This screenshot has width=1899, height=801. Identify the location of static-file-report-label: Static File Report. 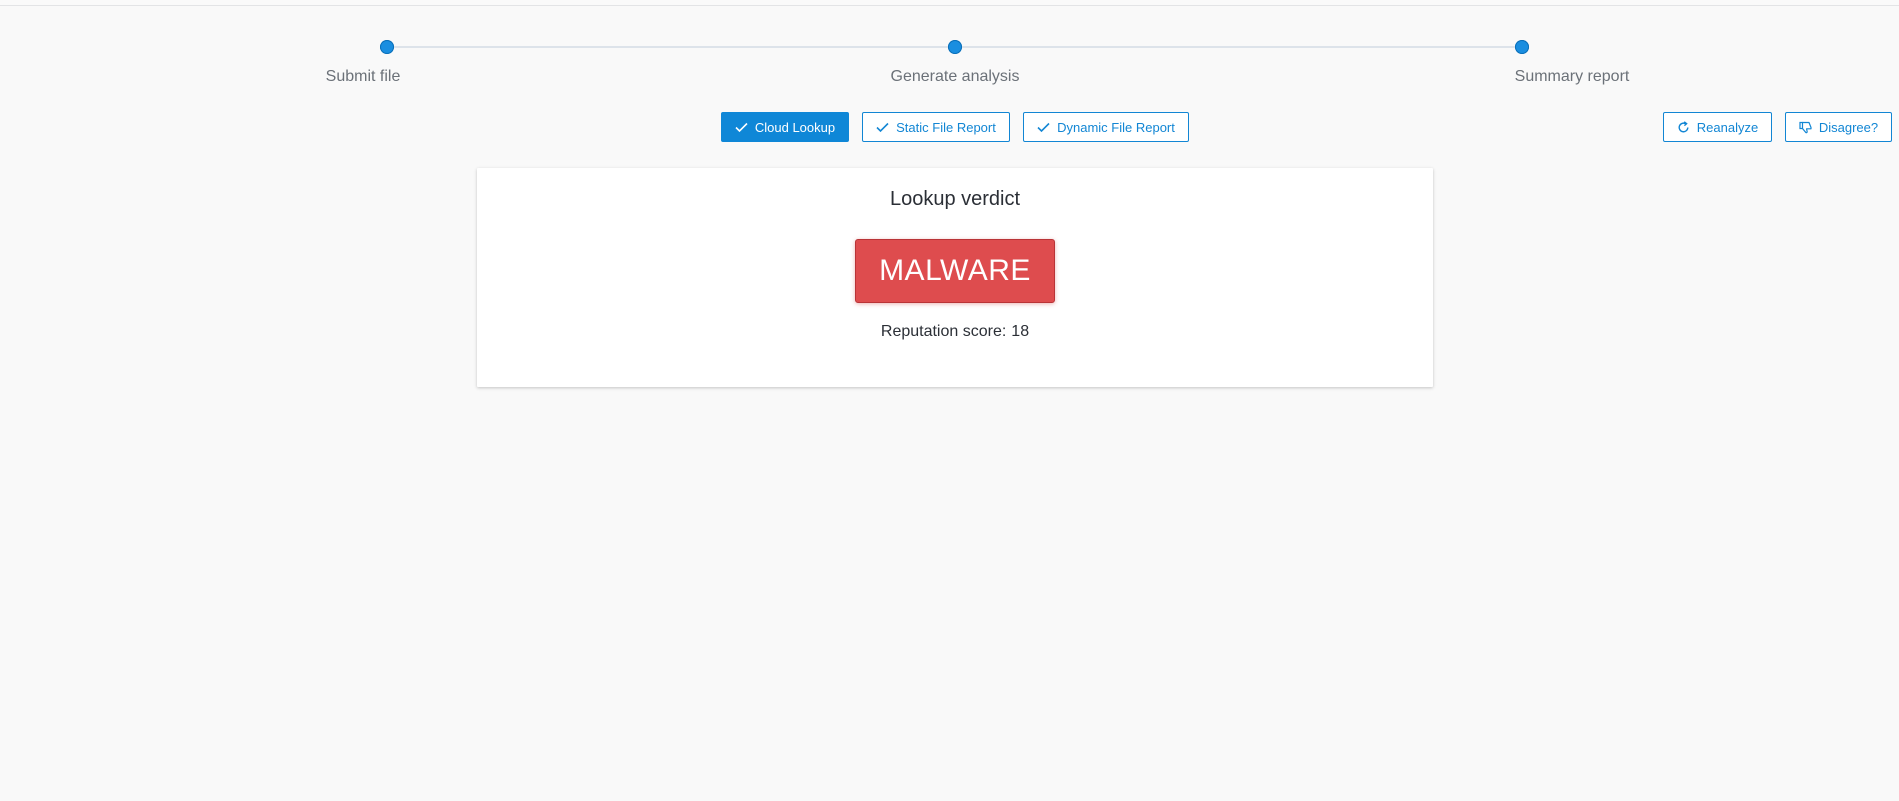
(946, 127).